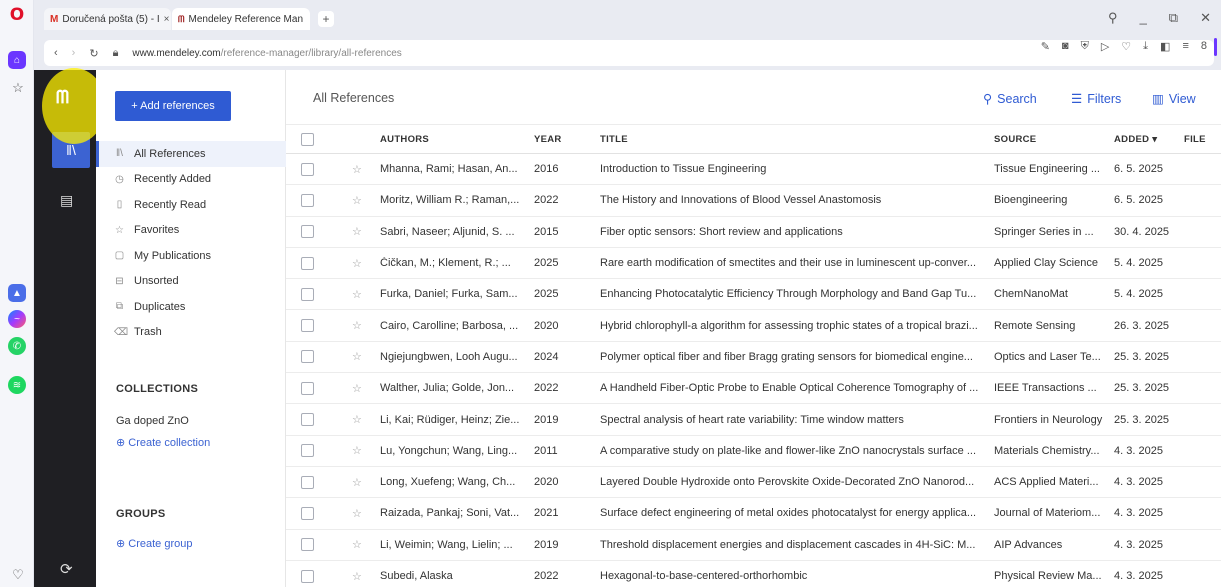 This screenshot has width=1221, height=587. What do you see at coordinates (152, 421) in the screenshot?
I see `collection-item: Ga doped ZnO` at bounding box center [152, 421].